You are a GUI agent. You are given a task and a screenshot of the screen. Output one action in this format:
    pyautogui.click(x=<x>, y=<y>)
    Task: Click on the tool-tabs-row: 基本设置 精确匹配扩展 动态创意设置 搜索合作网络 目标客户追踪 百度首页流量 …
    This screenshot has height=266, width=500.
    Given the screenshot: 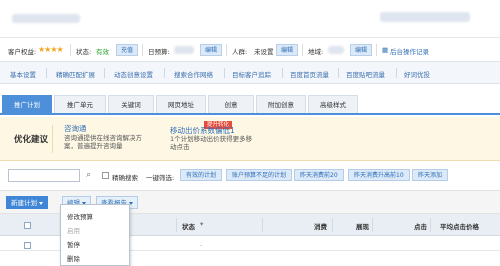 What is the action you would take?
    pyautogui.click(x=250, y=73)
    